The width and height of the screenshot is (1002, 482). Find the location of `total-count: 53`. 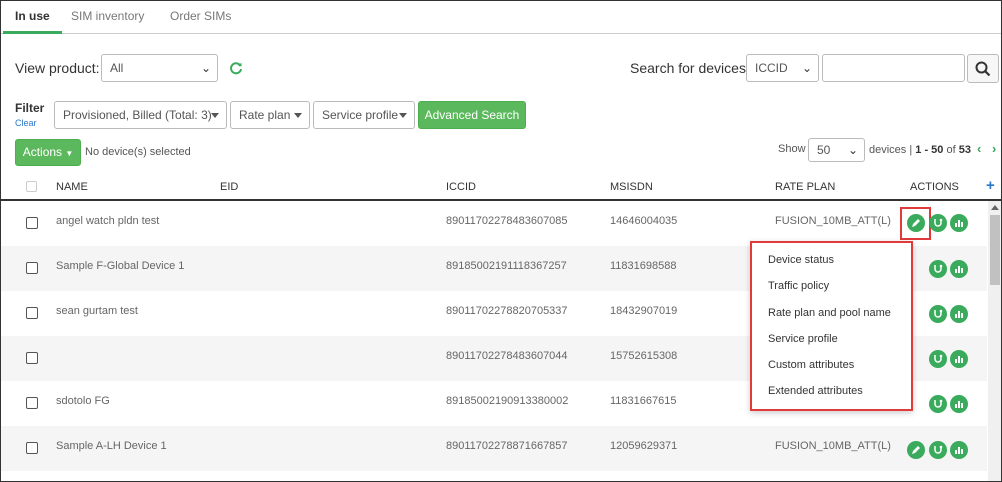

total-count: 53 is located at coordinates (964, 150).